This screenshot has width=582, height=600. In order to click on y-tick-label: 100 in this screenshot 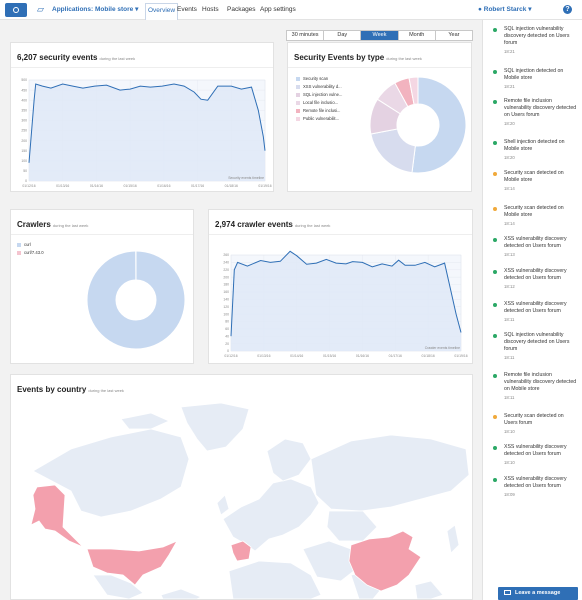, I will do `click(226, 314)`.